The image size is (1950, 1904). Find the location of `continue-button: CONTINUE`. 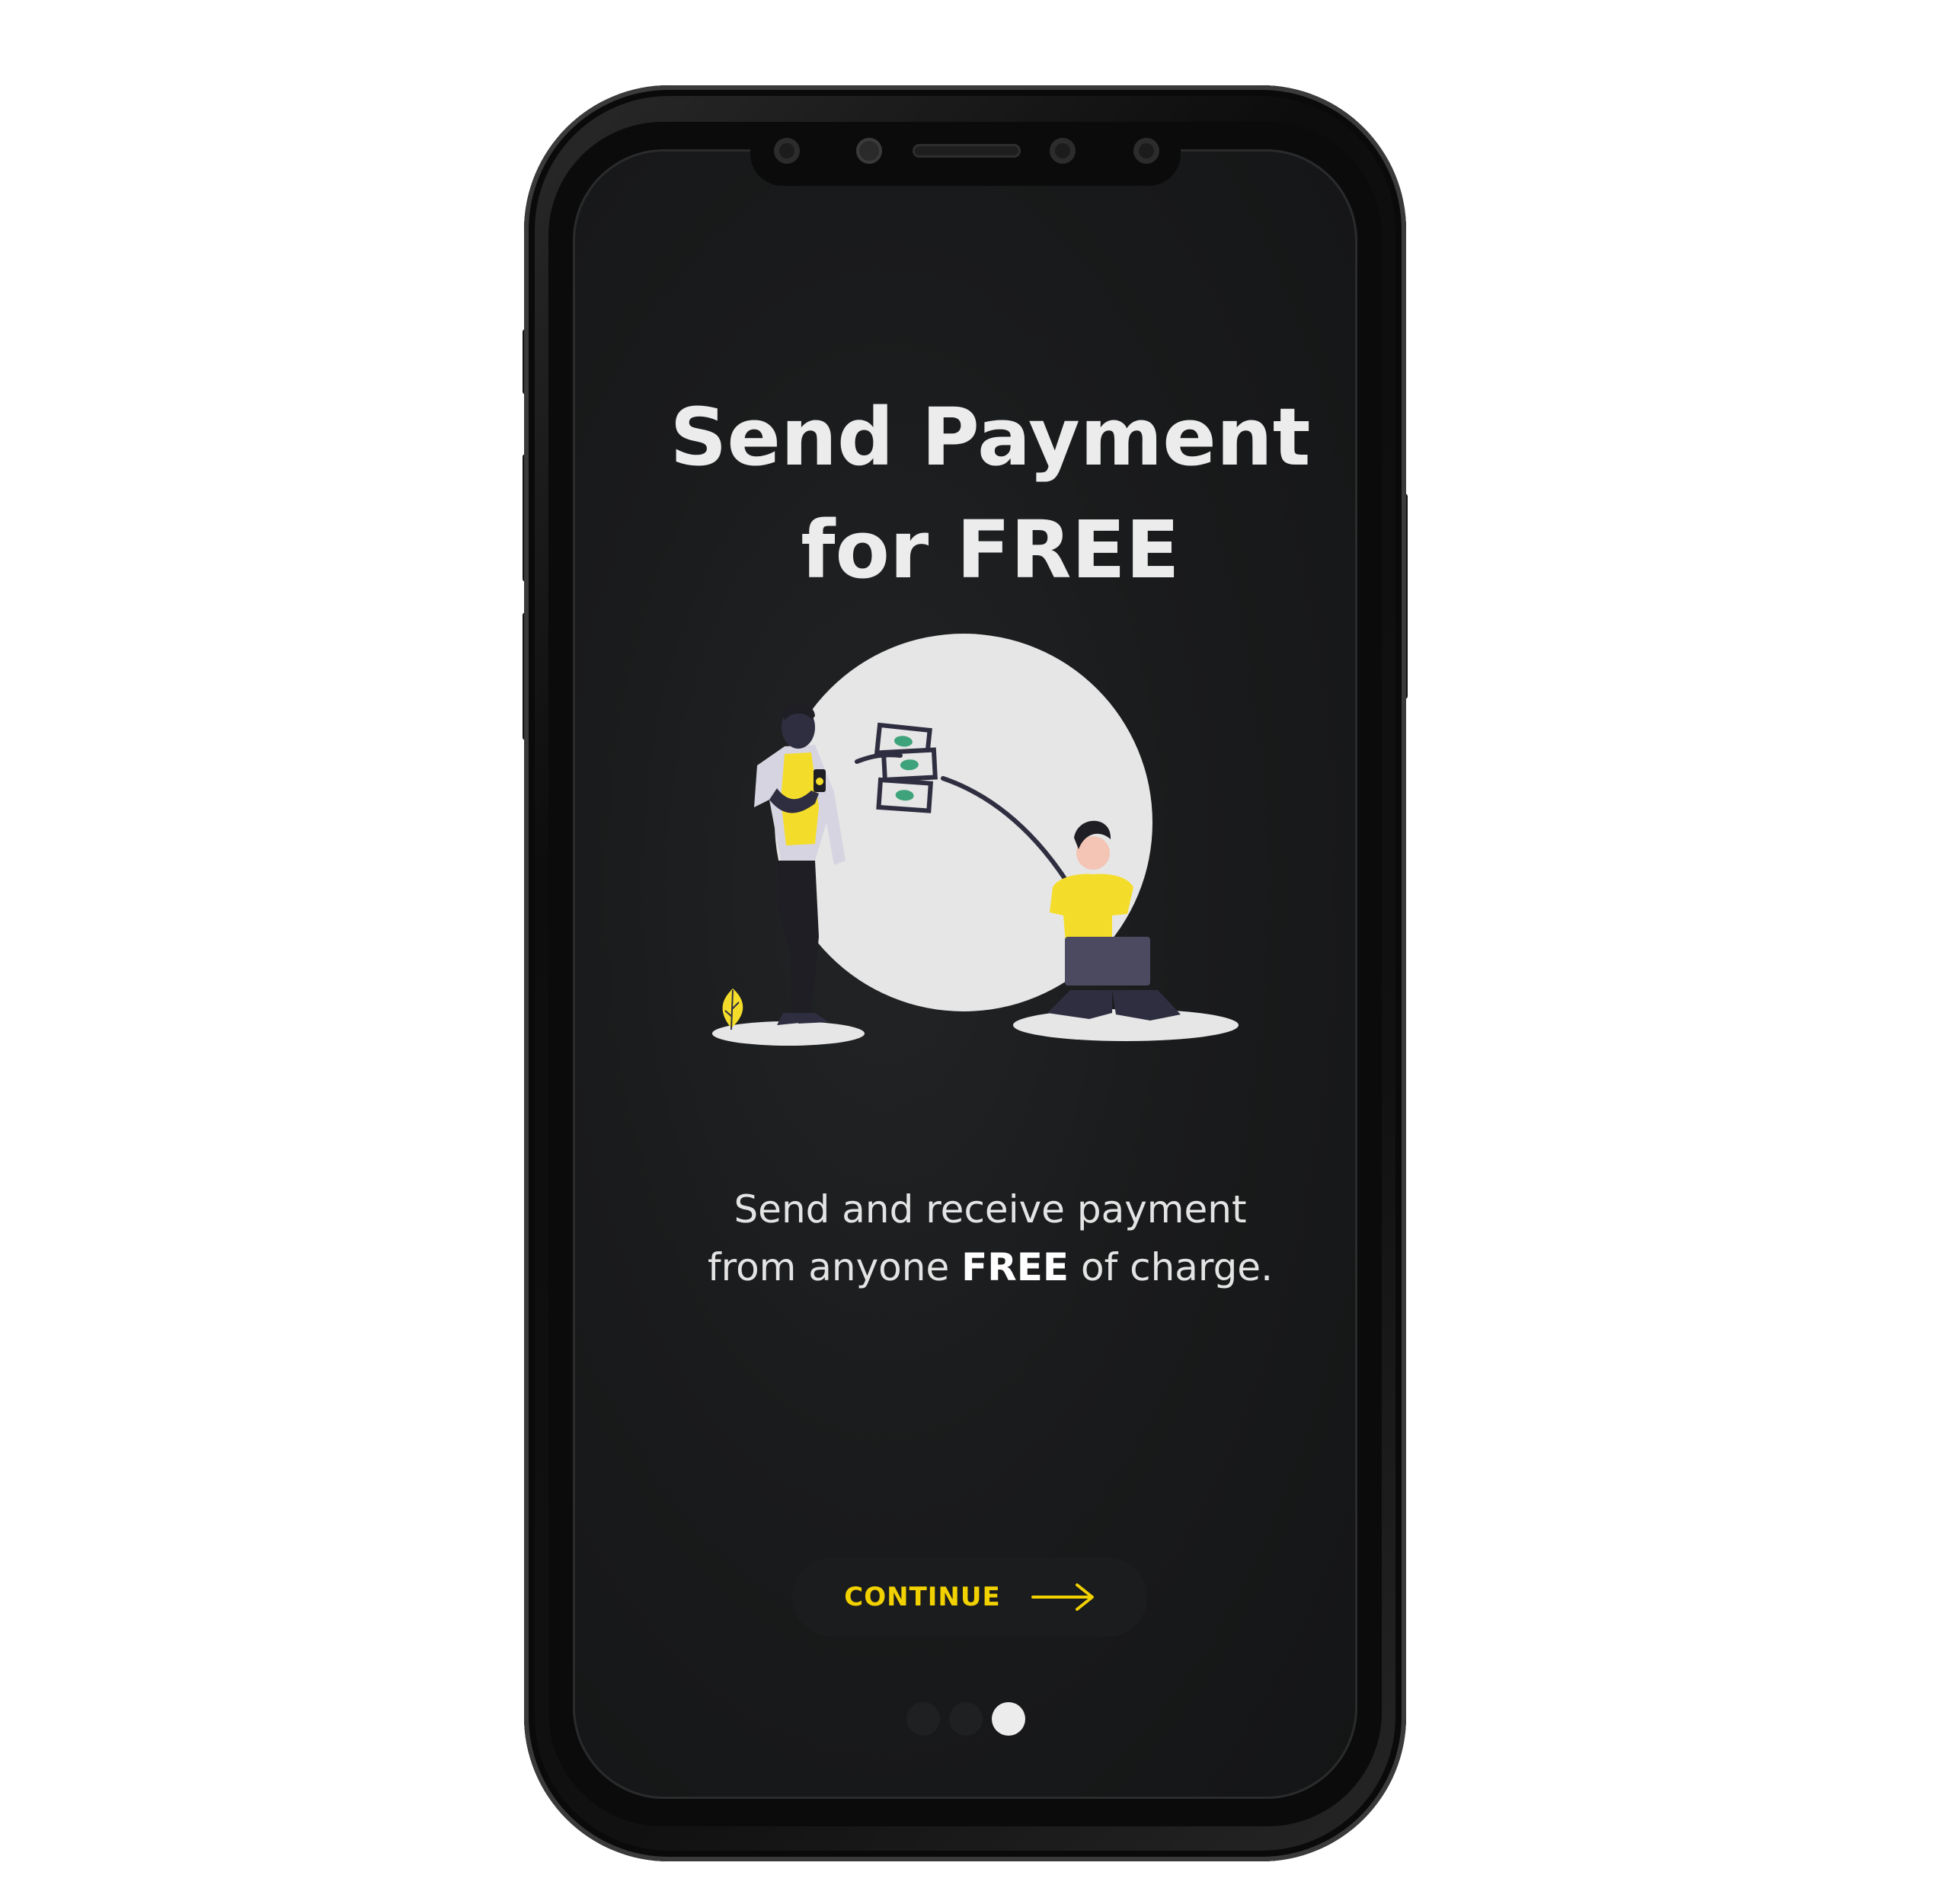

continue-button: CONTINUE is located at coordinates (969, 1597).